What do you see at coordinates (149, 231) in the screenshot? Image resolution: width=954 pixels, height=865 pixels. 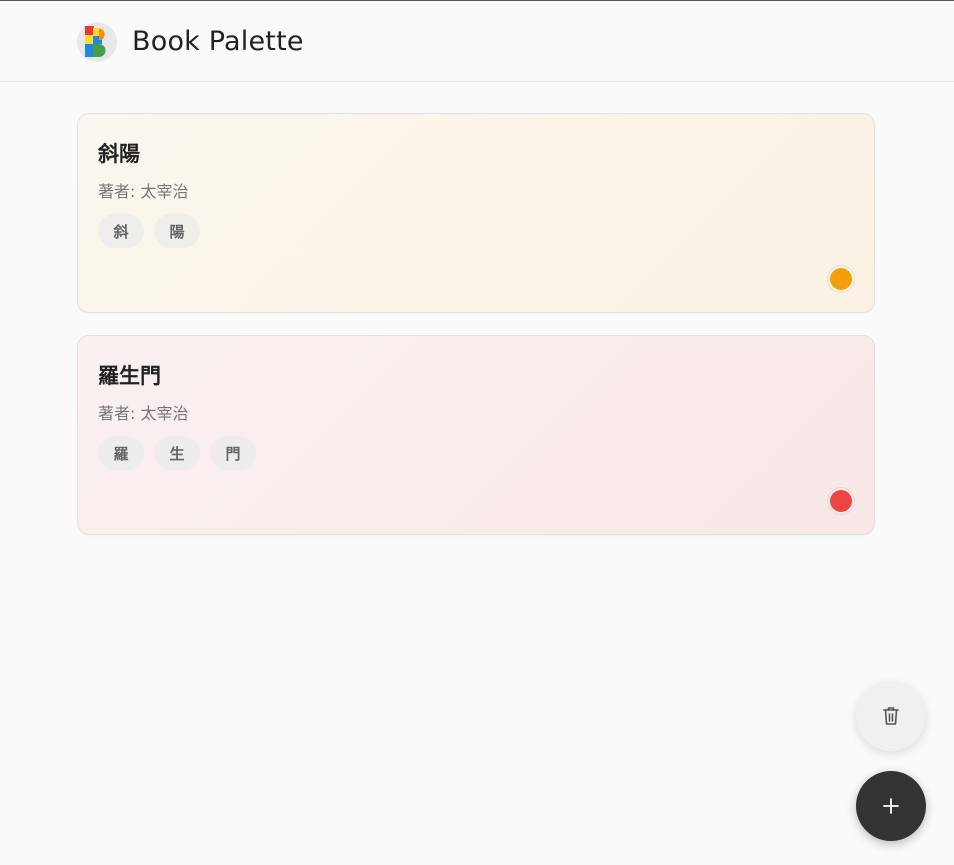 I see `character-chips: 斜 陽` at bounding box center [149, 231].